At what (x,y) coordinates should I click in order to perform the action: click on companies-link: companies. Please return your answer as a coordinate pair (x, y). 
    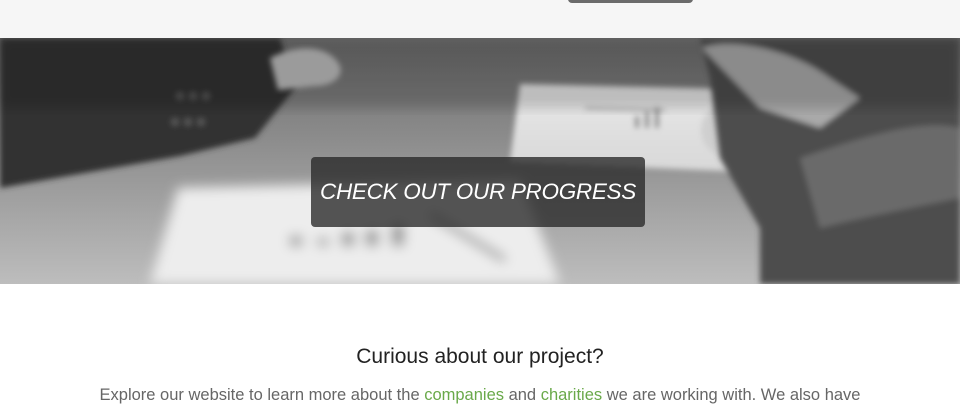
    Looking at the image, I should click on (464, 395).